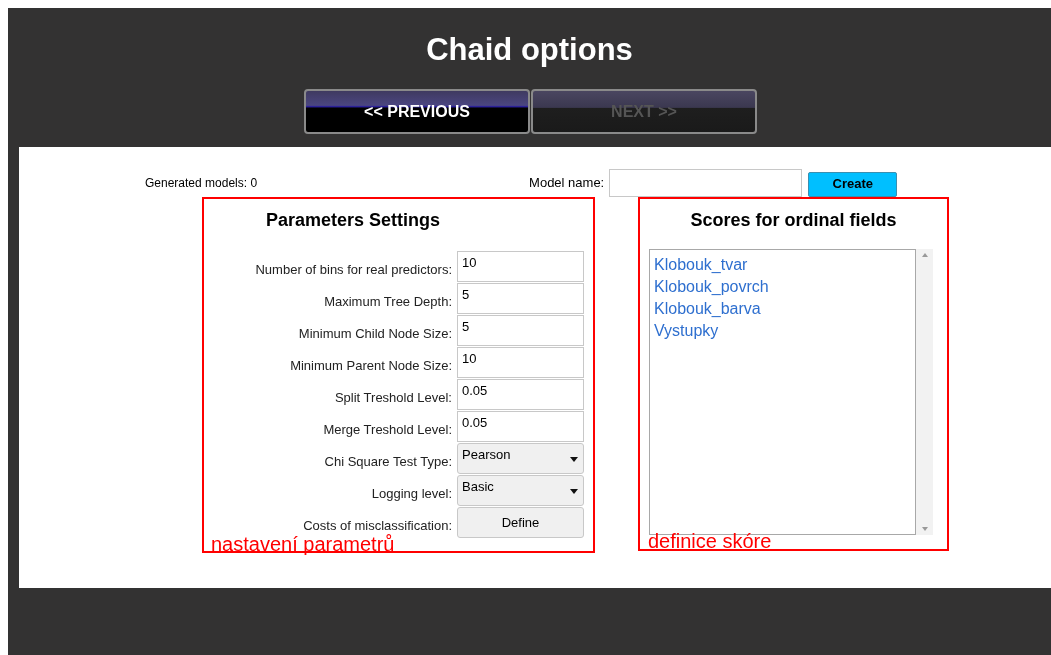 The width and height of the screenshot is (1051, 655). What do you see at coordinates (303, 544) in the screenshot?
I see `annotation-text: nastavení parametrů` at bounding box center [303, 544].